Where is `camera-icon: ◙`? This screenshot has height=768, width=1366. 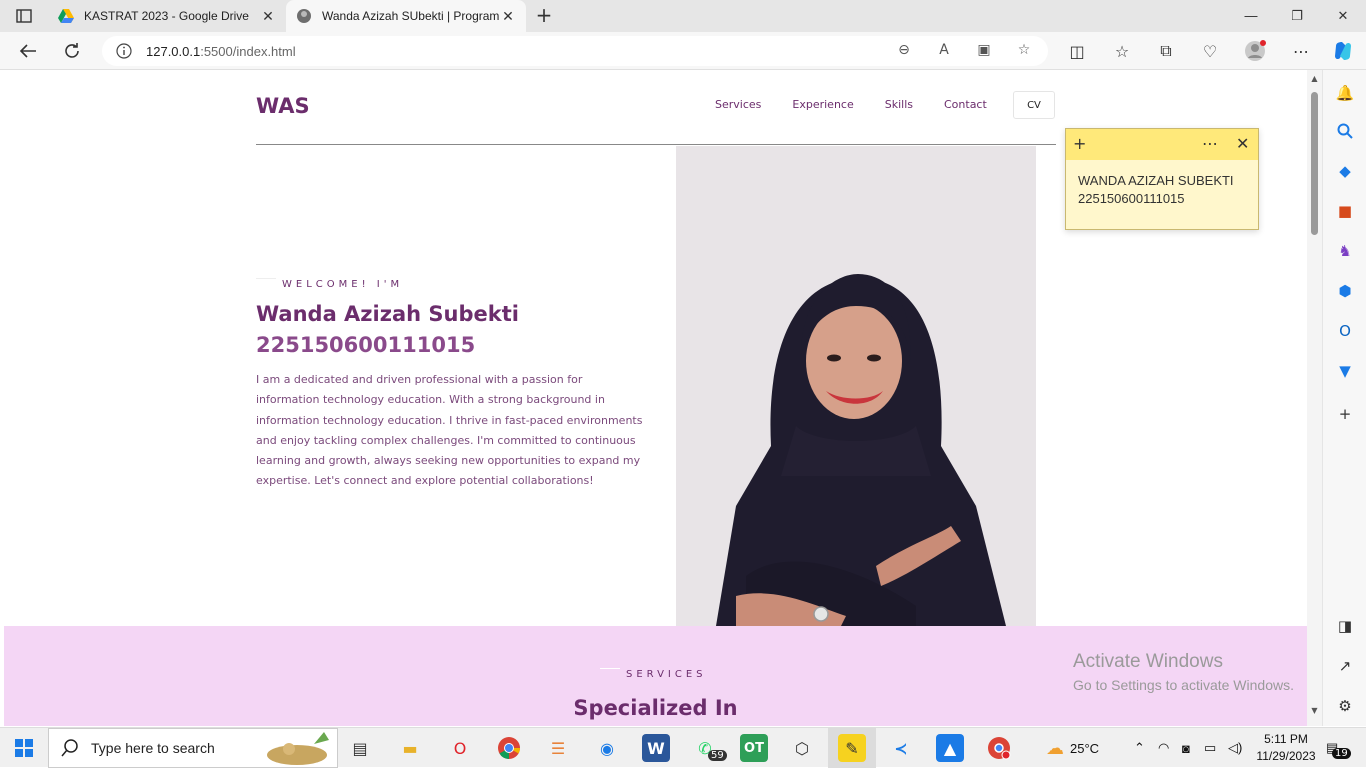 camera-icon: ◙ is located at coordinates (1186, 748).